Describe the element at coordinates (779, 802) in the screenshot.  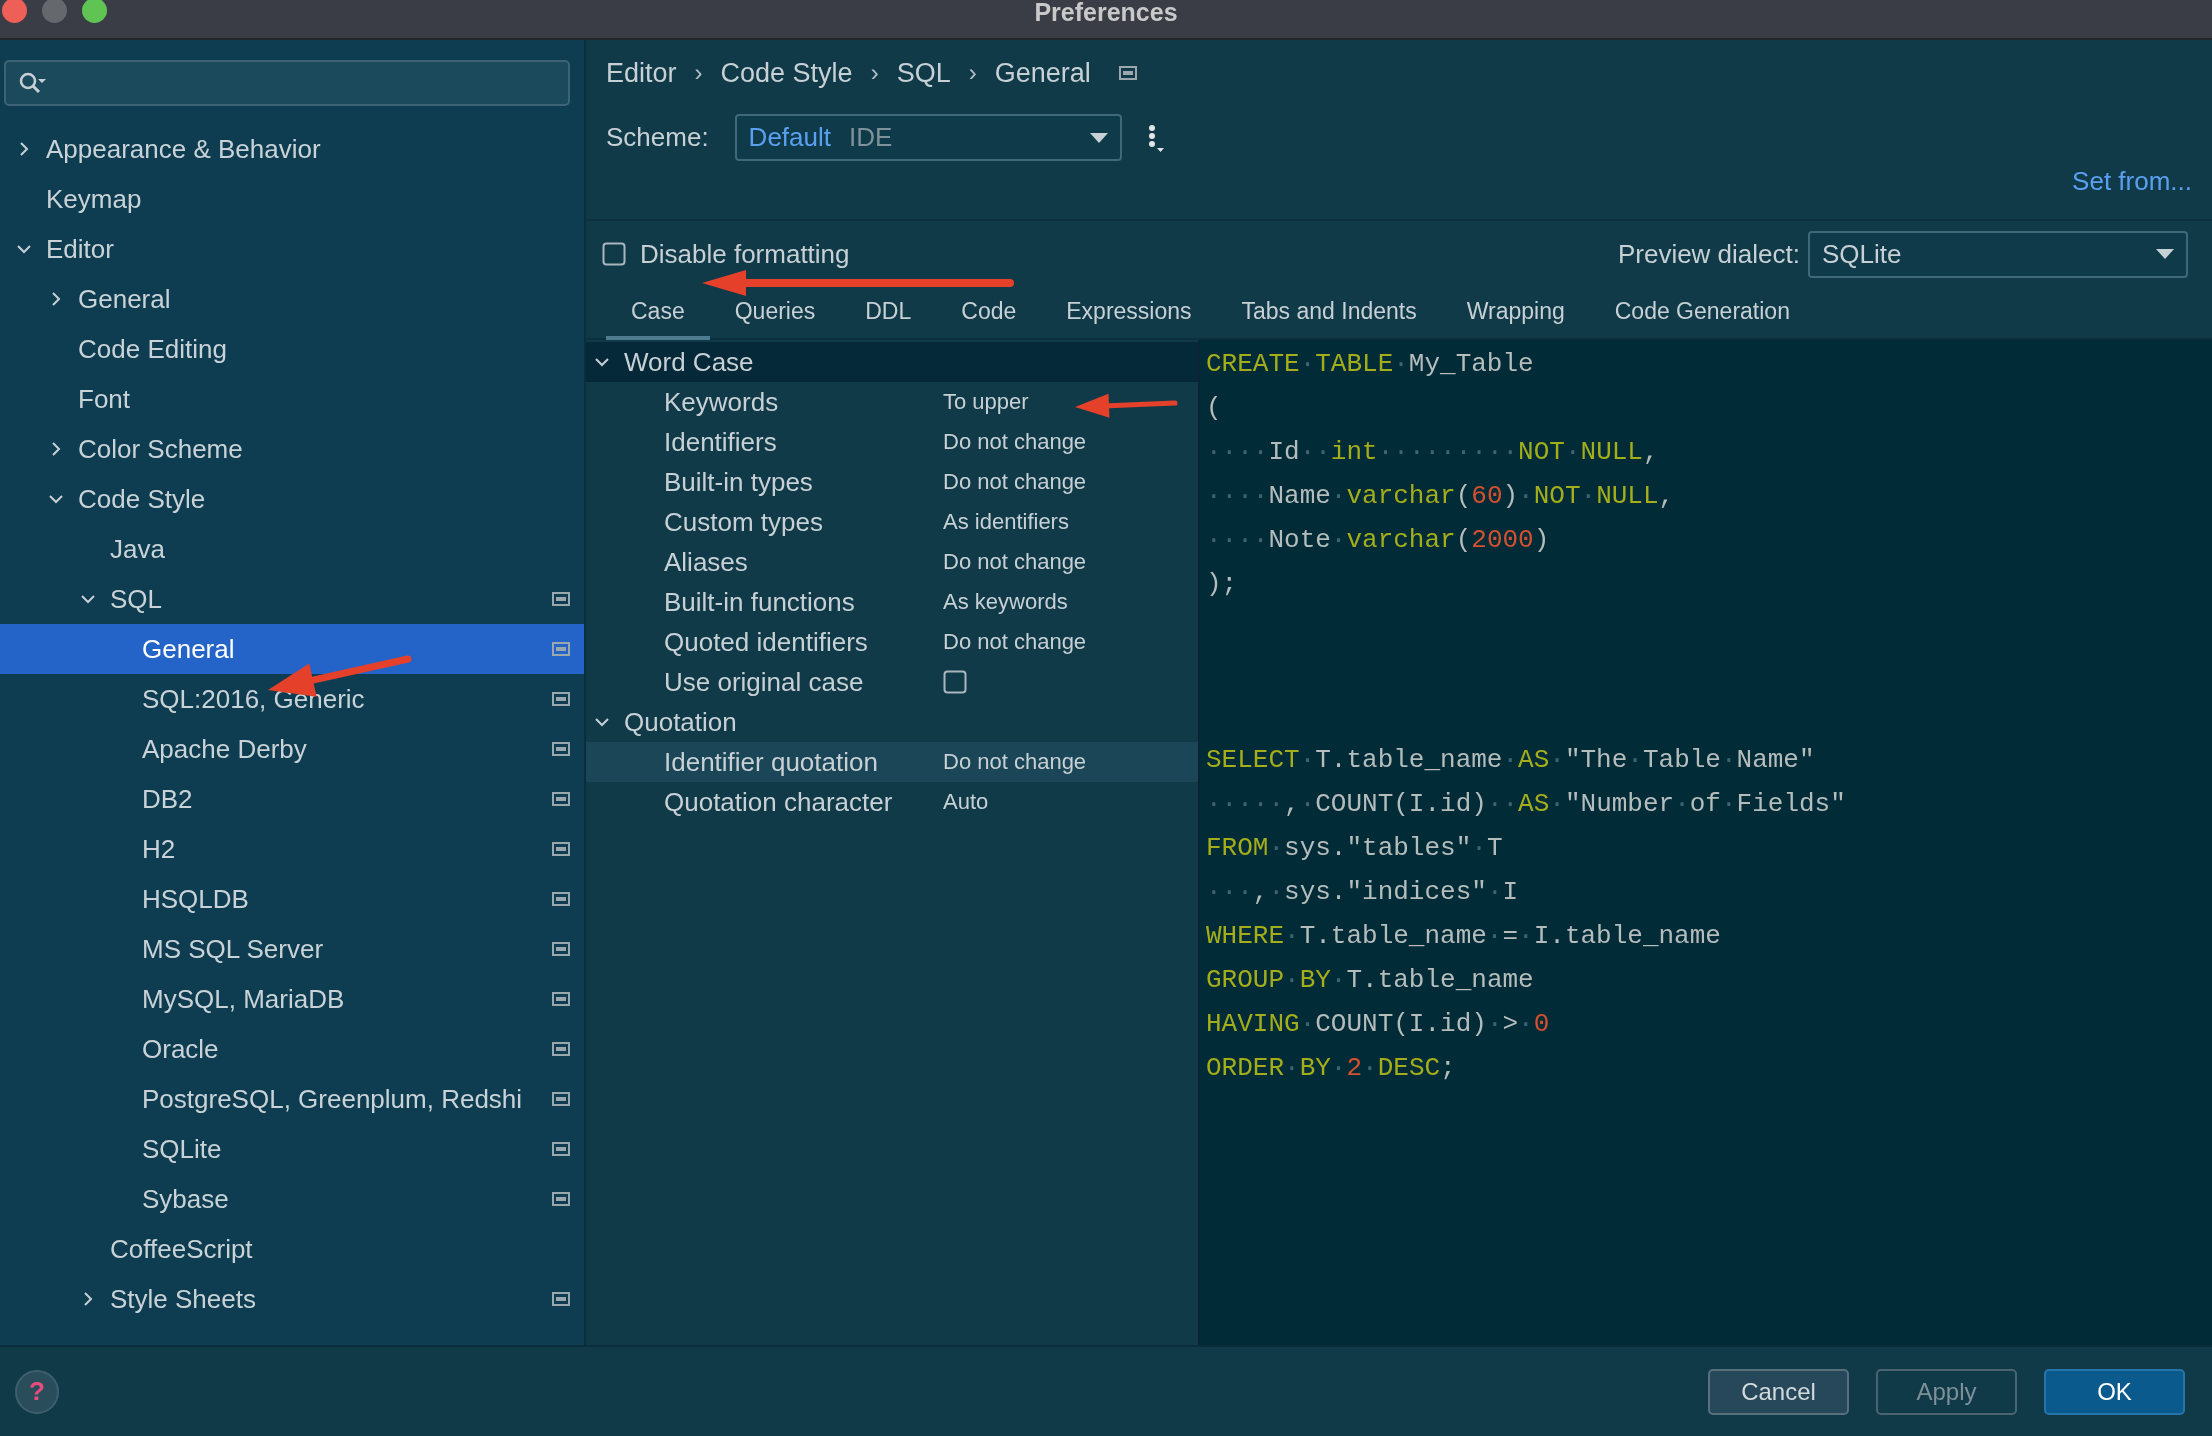
I see `option-label: Quotation character` at that location.